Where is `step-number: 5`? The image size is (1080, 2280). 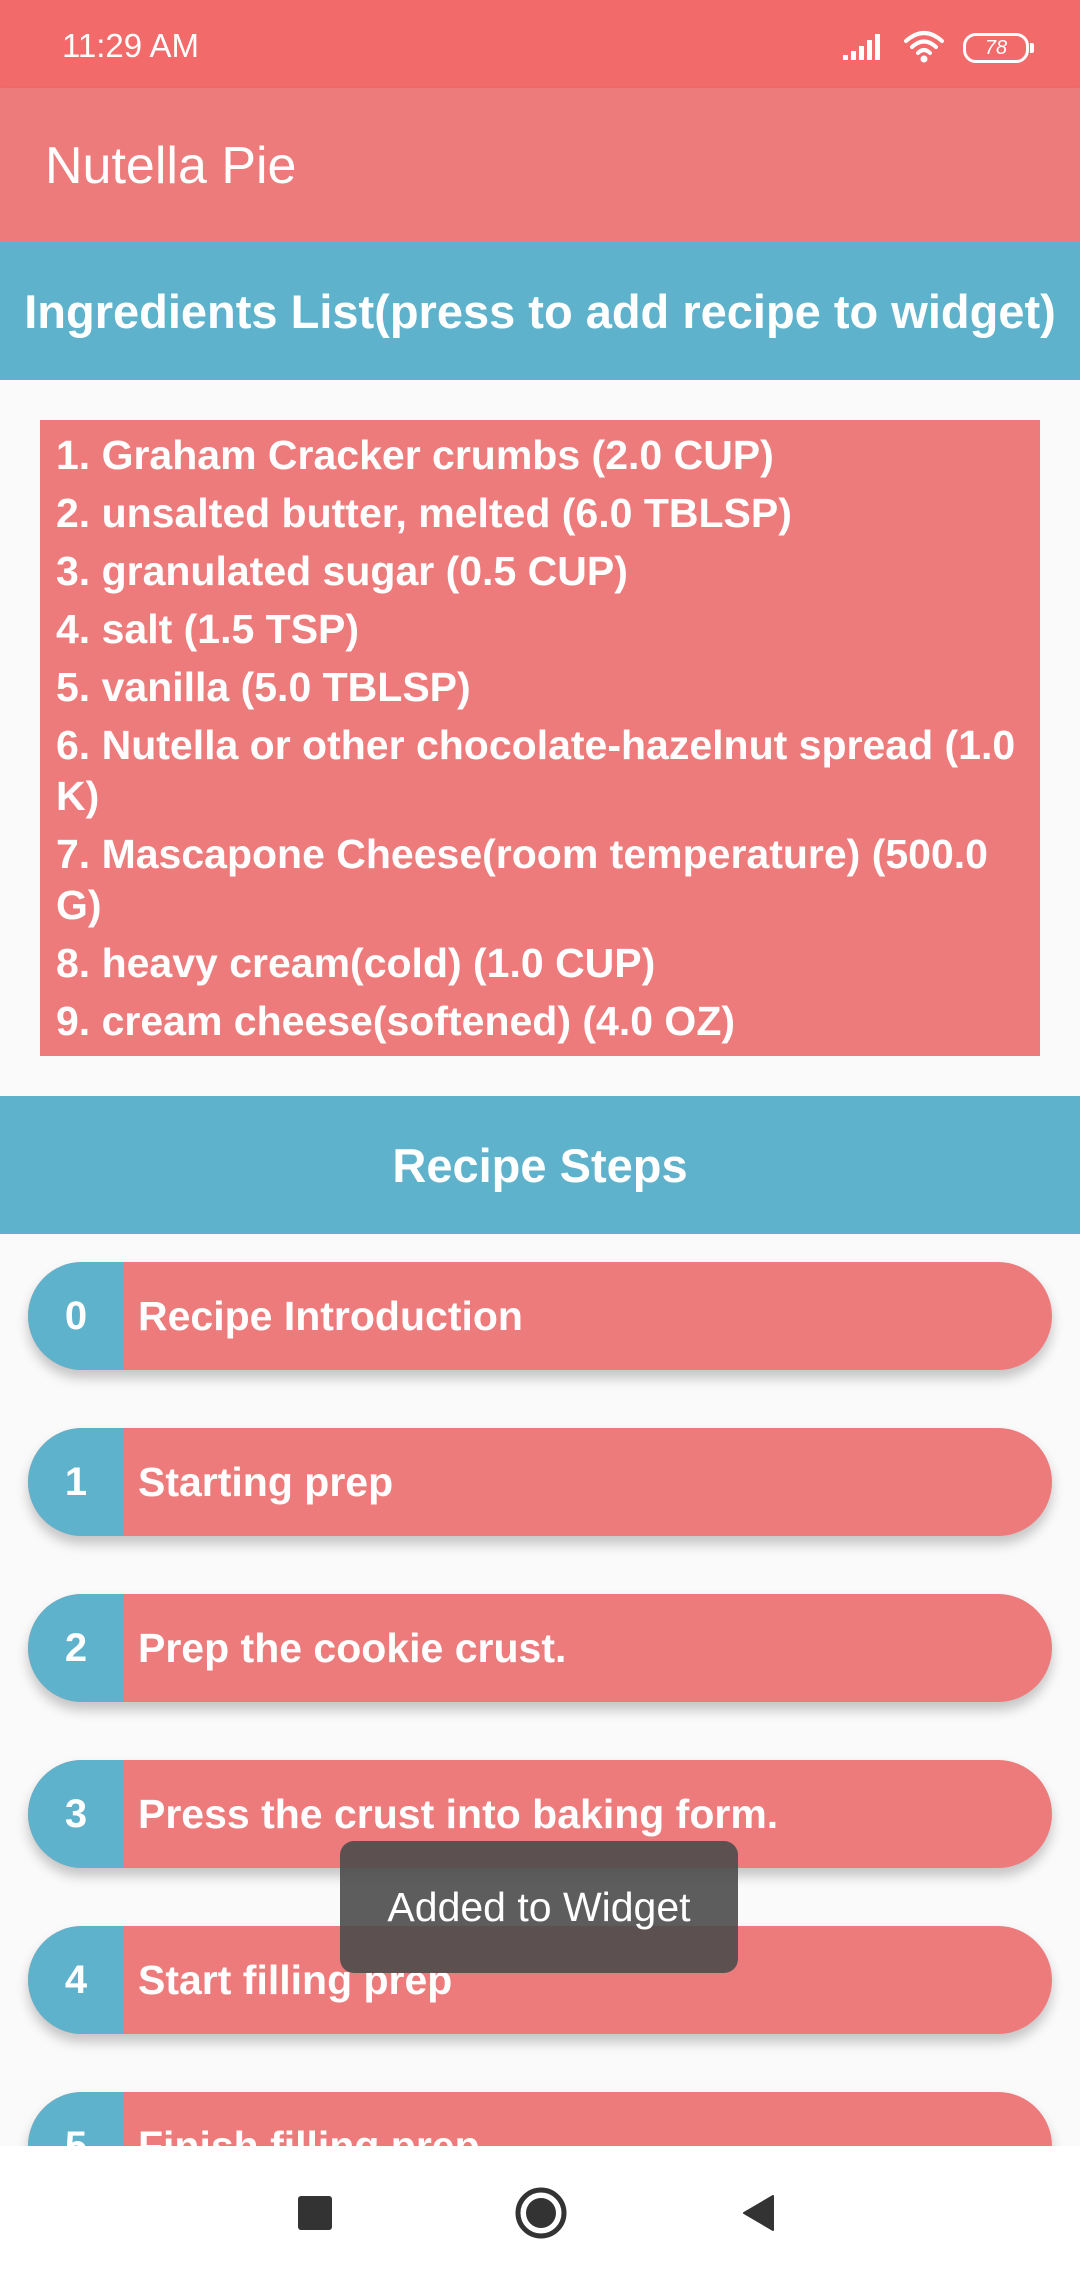
step-number: 5 is located at coordinates (76, 2119).